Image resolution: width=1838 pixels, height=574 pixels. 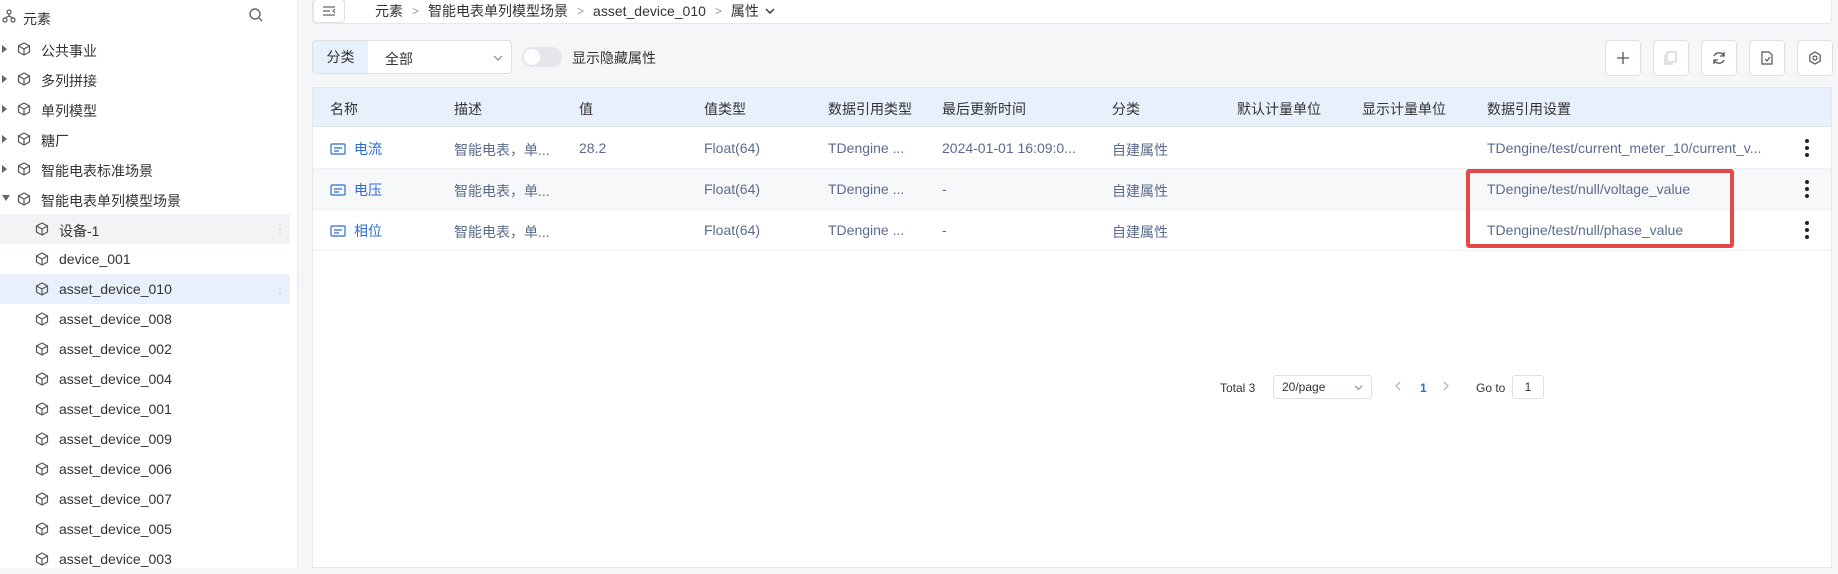 What do you see at coordinates (1423, 388) in the screenshot?
I see `page-number-current: 1` at bounding box center [1423, 388].